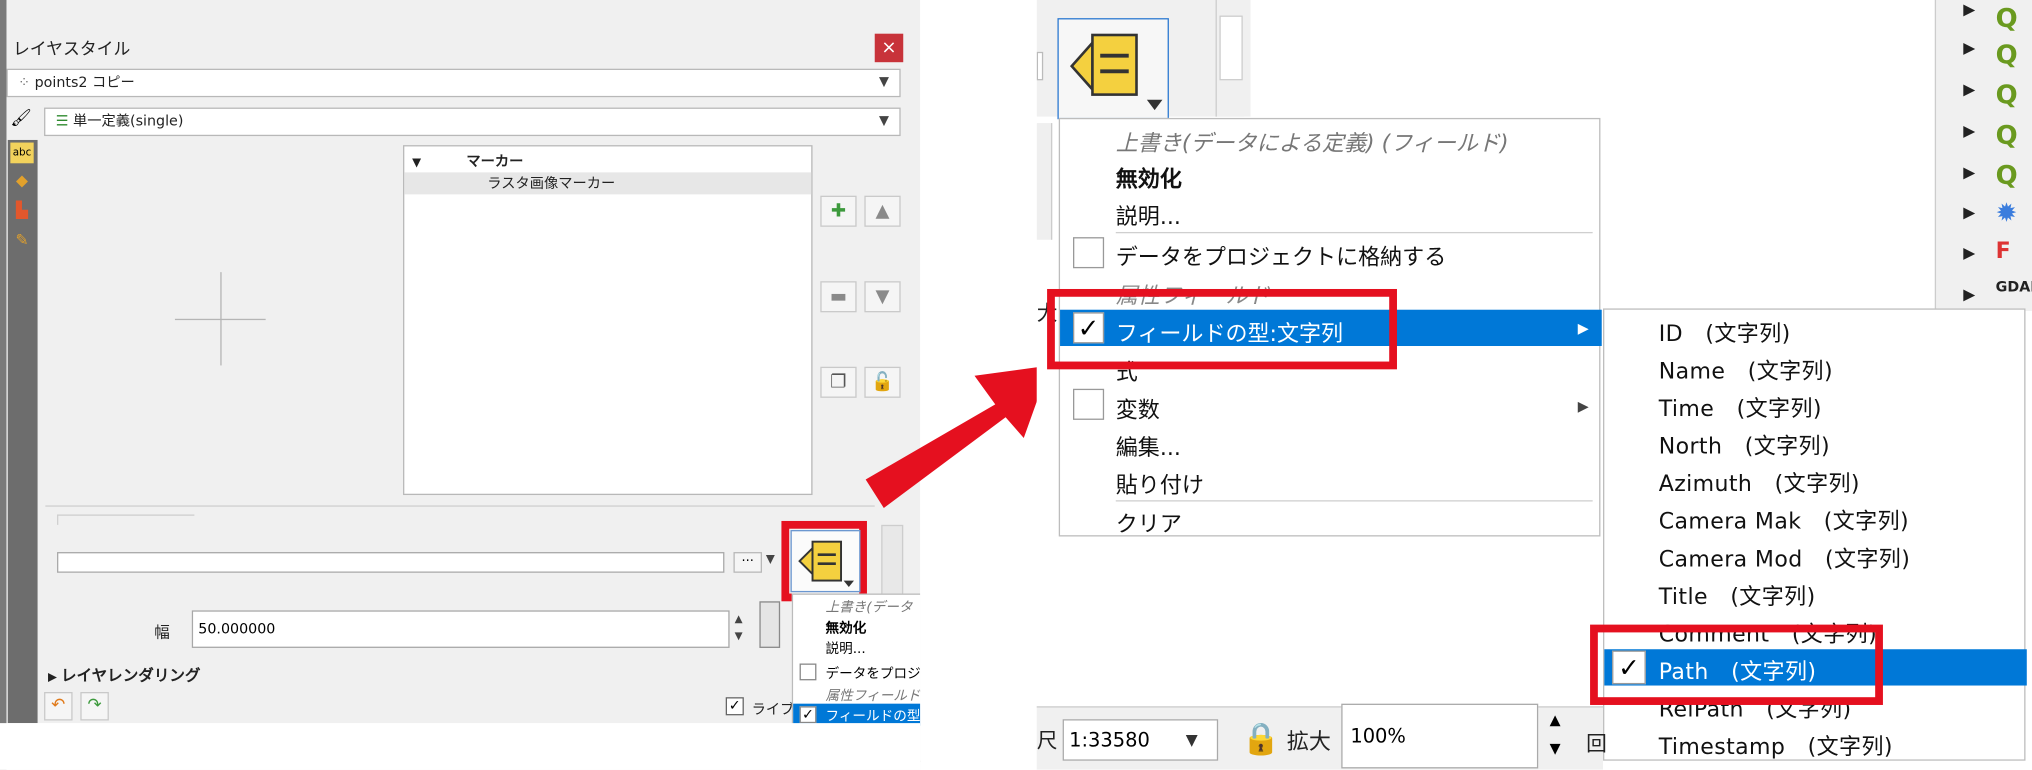  What do you see at coordinates (1759, 481) in the screenshot?
I see `submenu-item-azimuth: Azimuth (文字列)` at bounding box center [1759, 481].